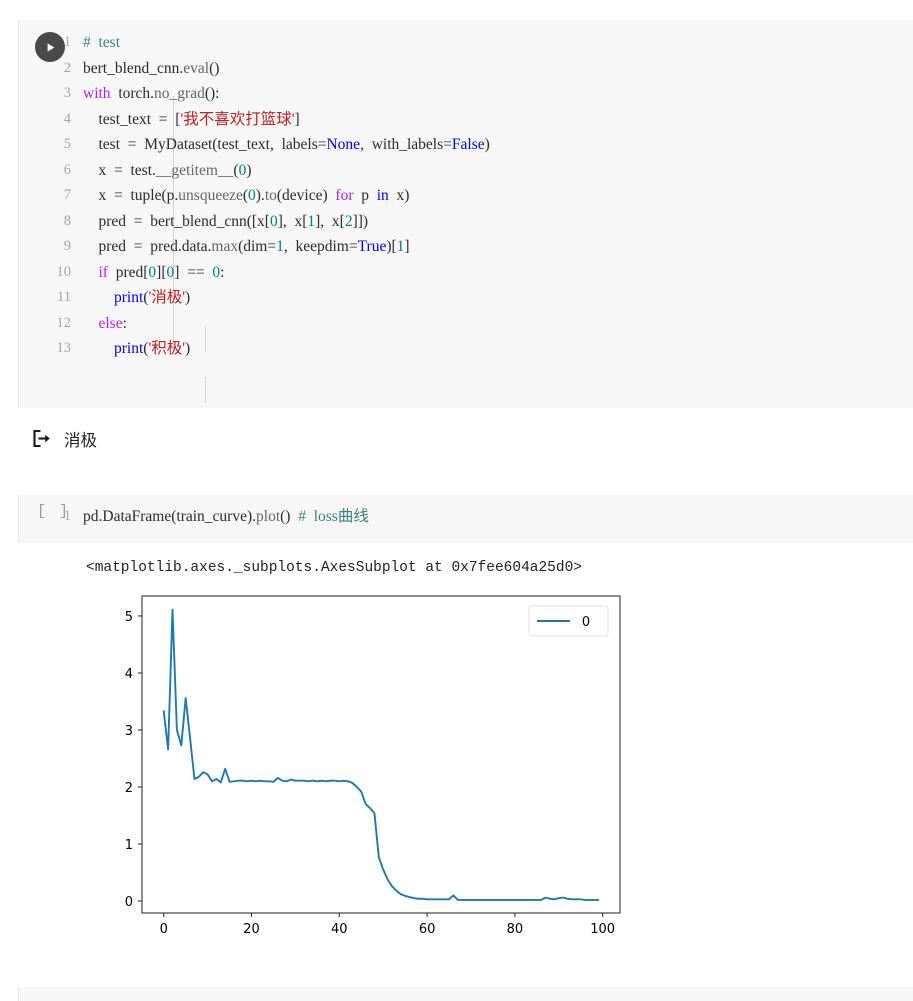 The width and height of the screenshot is (913, 1001). I want to click on code-text: # test, so click(102, 42).